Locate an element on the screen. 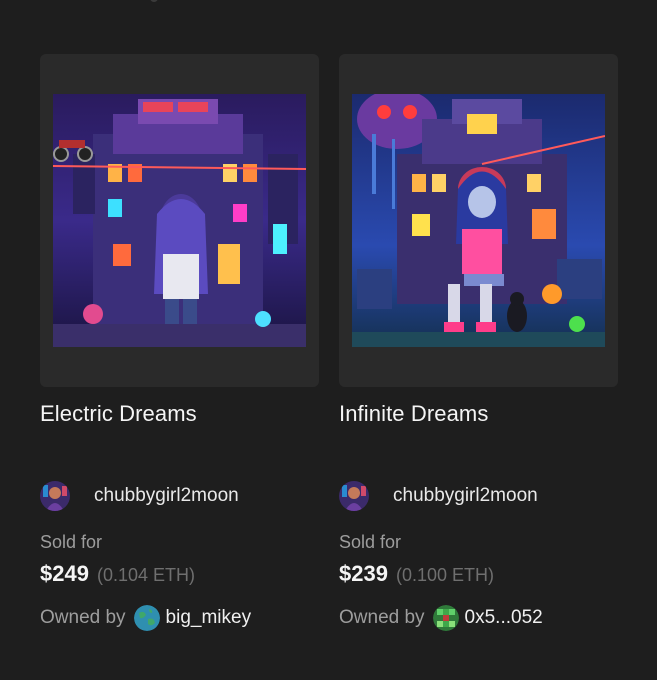  owner-name-link: 0x5...052 is located at coordinates (504, 618).